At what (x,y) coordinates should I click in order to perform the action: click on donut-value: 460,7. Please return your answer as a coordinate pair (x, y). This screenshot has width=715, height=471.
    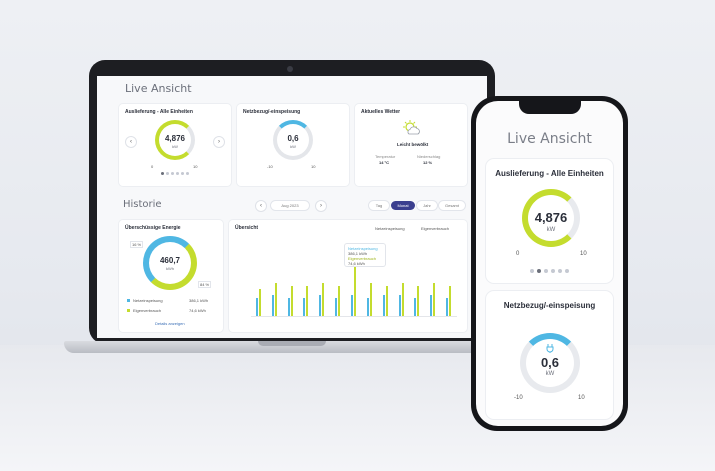
    Looking at the image, I should click on (170, 260).